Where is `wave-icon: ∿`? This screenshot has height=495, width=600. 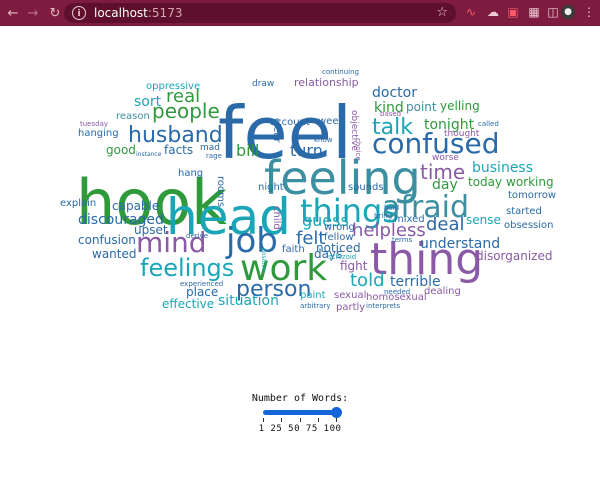 wave-icon: ∿ is located at coordinates (471, 12).